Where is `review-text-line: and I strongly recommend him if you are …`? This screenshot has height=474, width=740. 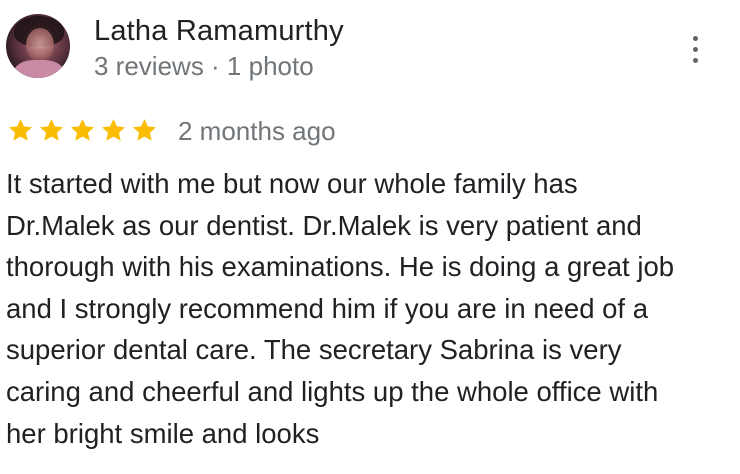
review-text-line: and I strongly recommend him if you are … is located at coordinates (327, 308).